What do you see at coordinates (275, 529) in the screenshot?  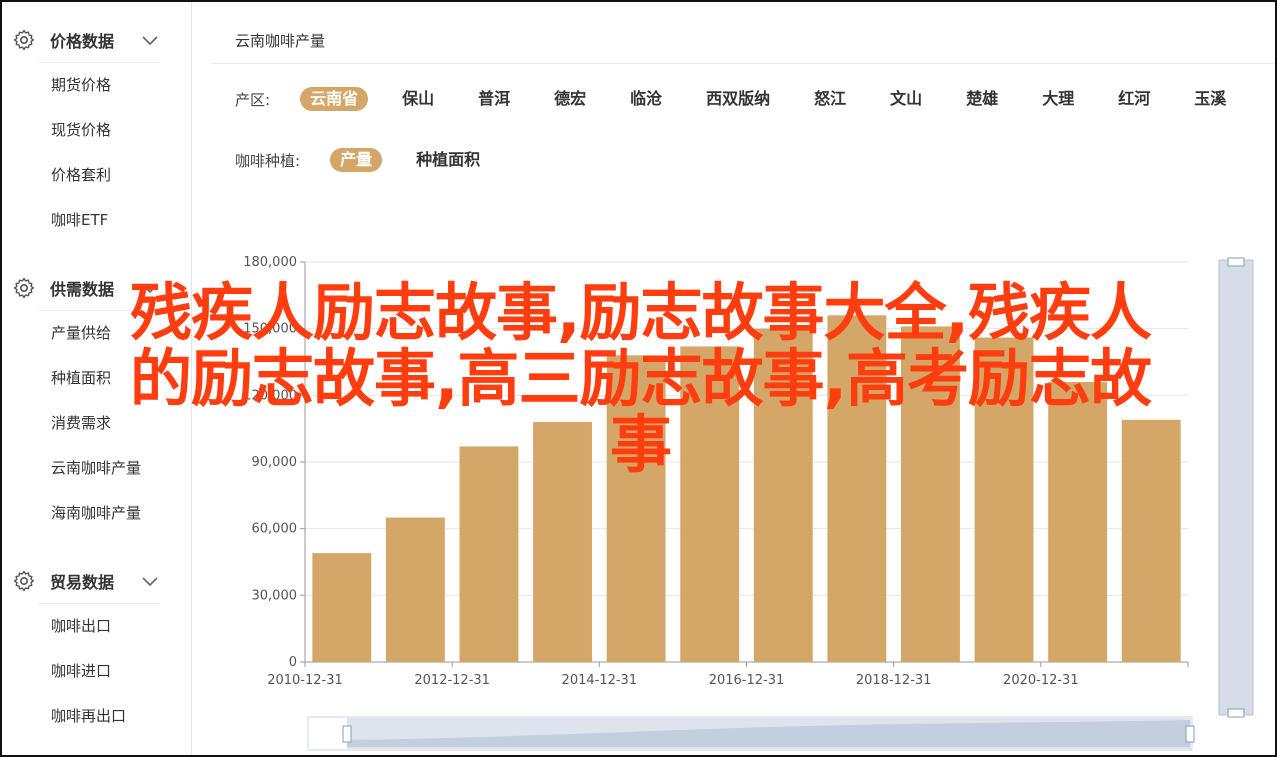 I see `y-tick-label: 60,000` at bounding box center [275, 529].